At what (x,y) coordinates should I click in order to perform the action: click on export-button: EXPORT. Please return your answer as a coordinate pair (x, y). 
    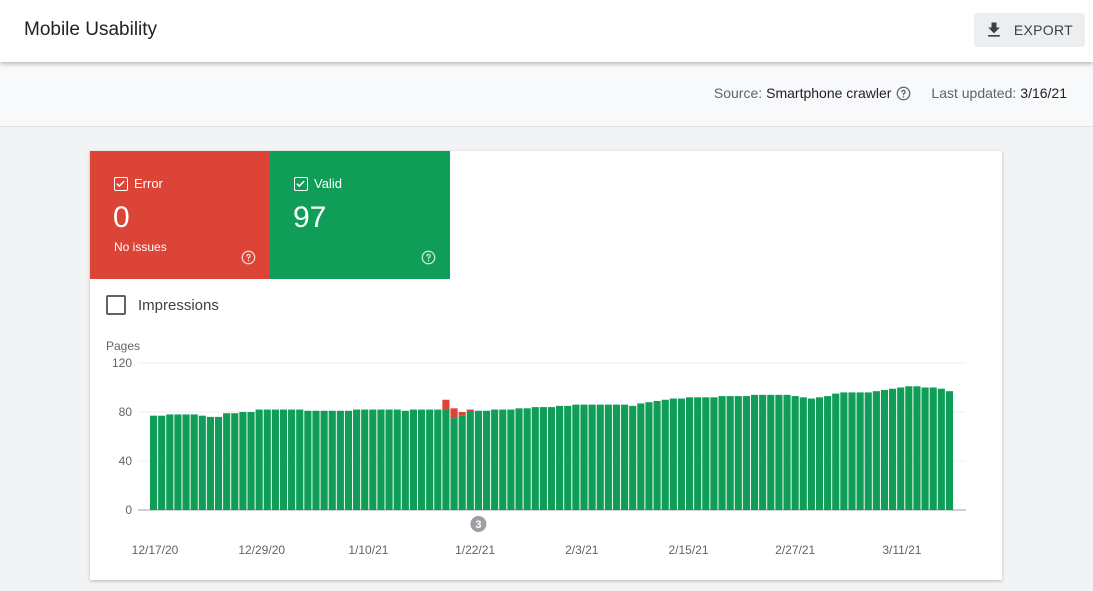
    Looking at the image, I should click on (1029, 30).